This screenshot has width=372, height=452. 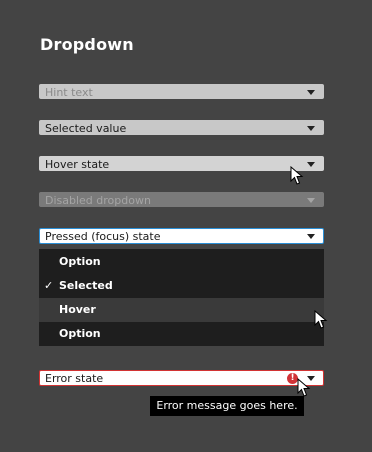 I want to click on dropdown-disabled: Disabled dropdown, so click(x=181, y=199).